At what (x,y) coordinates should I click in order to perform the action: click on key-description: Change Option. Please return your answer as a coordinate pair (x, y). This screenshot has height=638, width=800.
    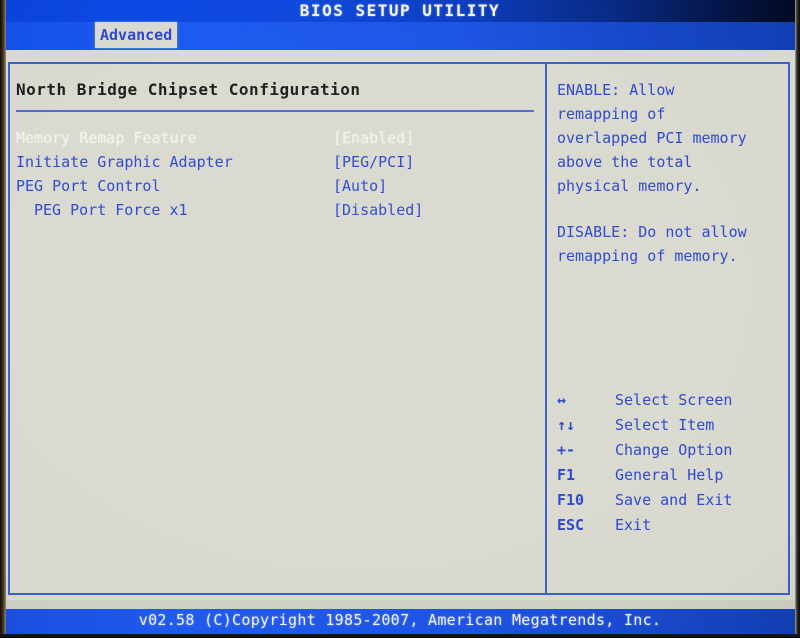
    Looking at the image, I should click on (674, 450).